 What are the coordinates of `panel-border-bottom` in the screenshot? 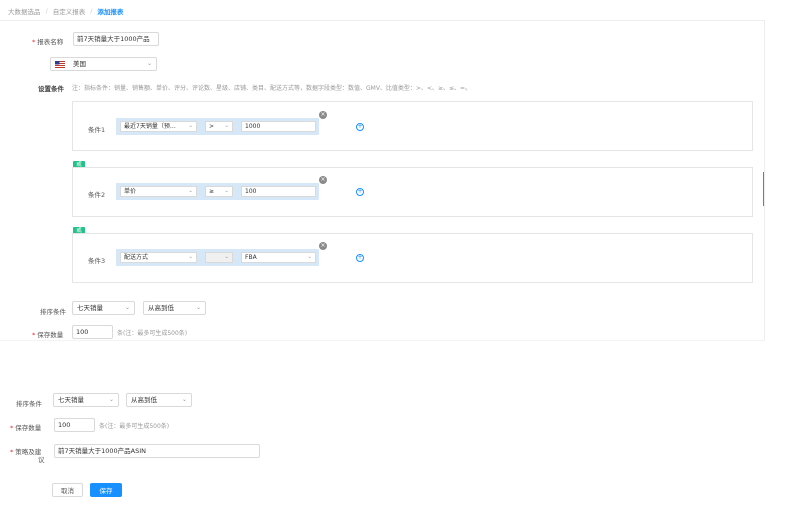 It's located at (382, 340).